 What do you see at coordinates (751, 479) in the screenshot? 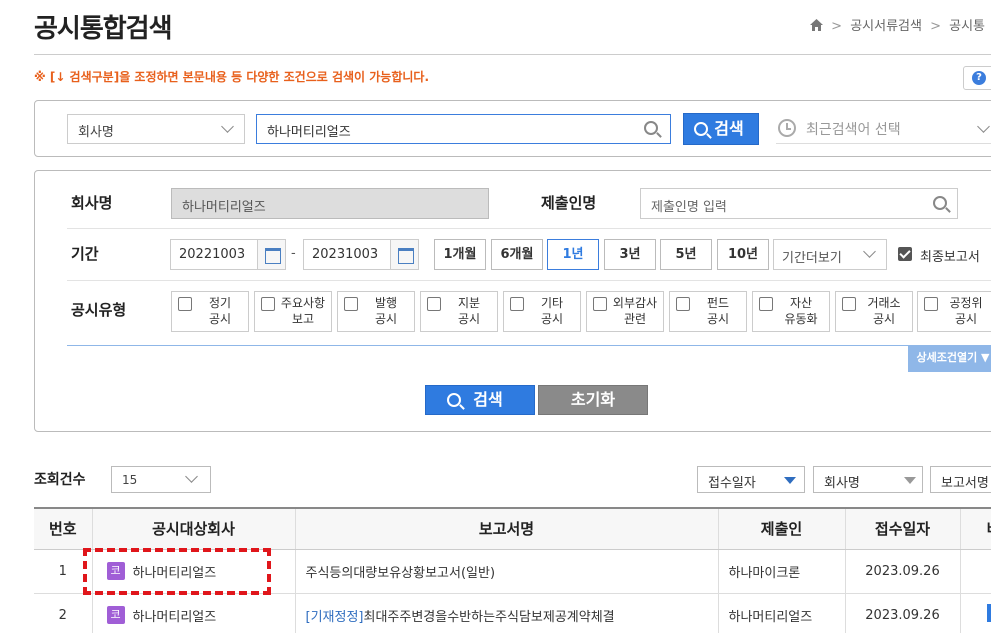
I see `sort-date-select: 접수일자` at bounding box center [751, 479].